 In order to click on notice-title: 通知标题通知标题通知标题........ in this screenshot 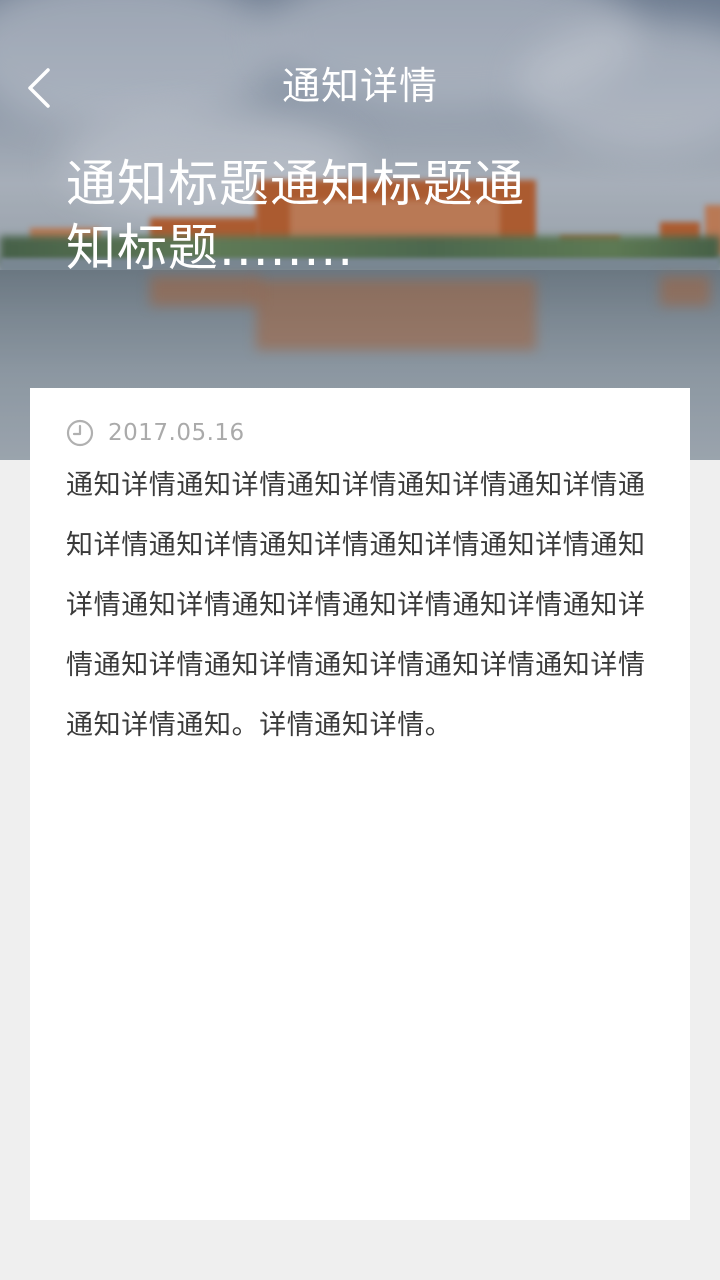, I will do `click(295, 216)`.